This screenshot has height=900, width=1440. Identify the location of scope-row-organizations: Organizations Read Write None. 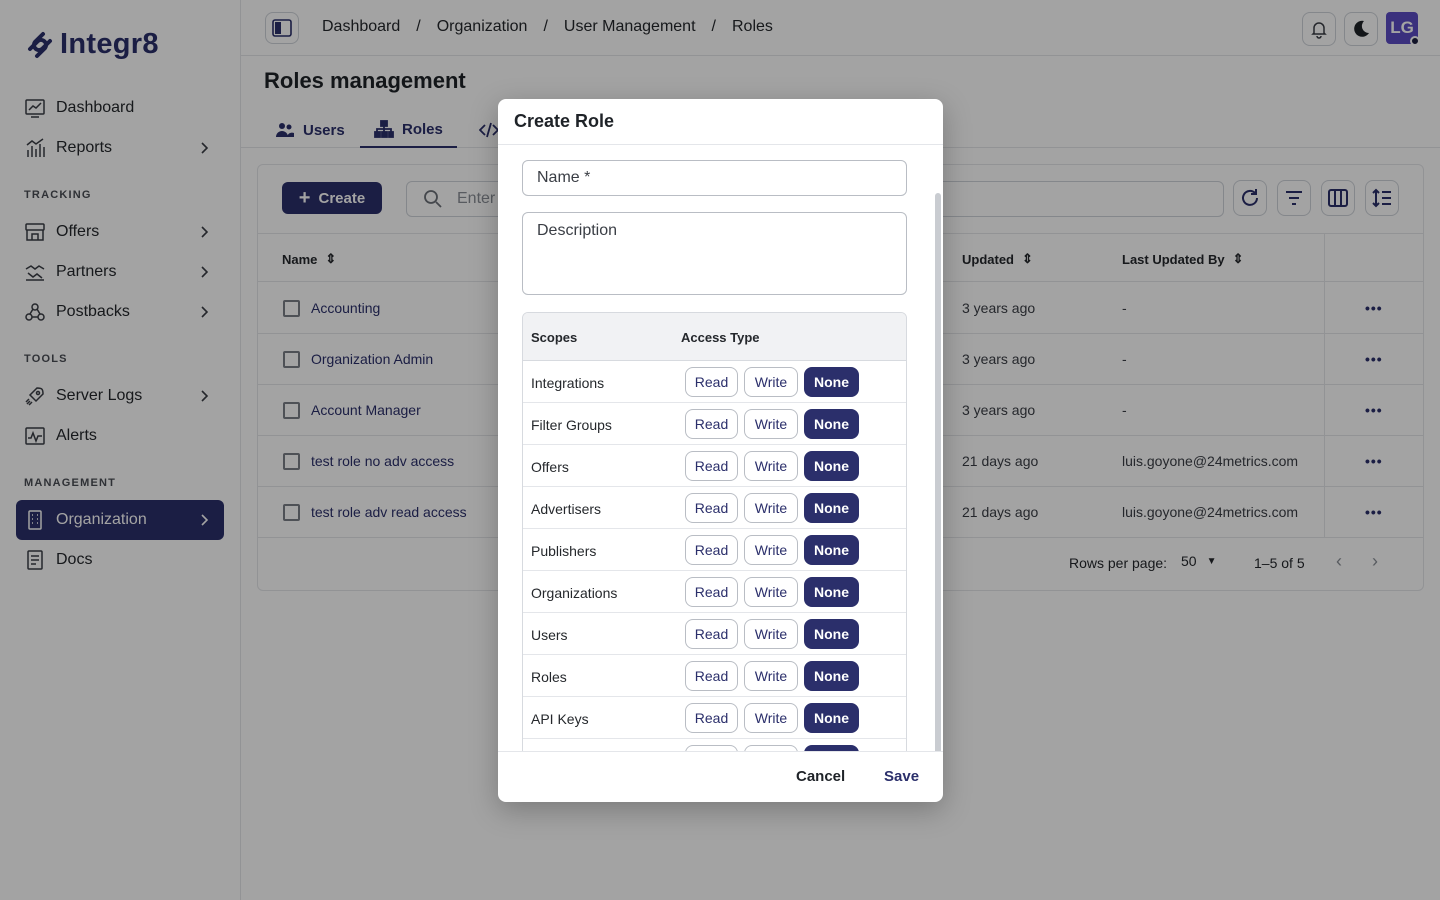
(714, 592).